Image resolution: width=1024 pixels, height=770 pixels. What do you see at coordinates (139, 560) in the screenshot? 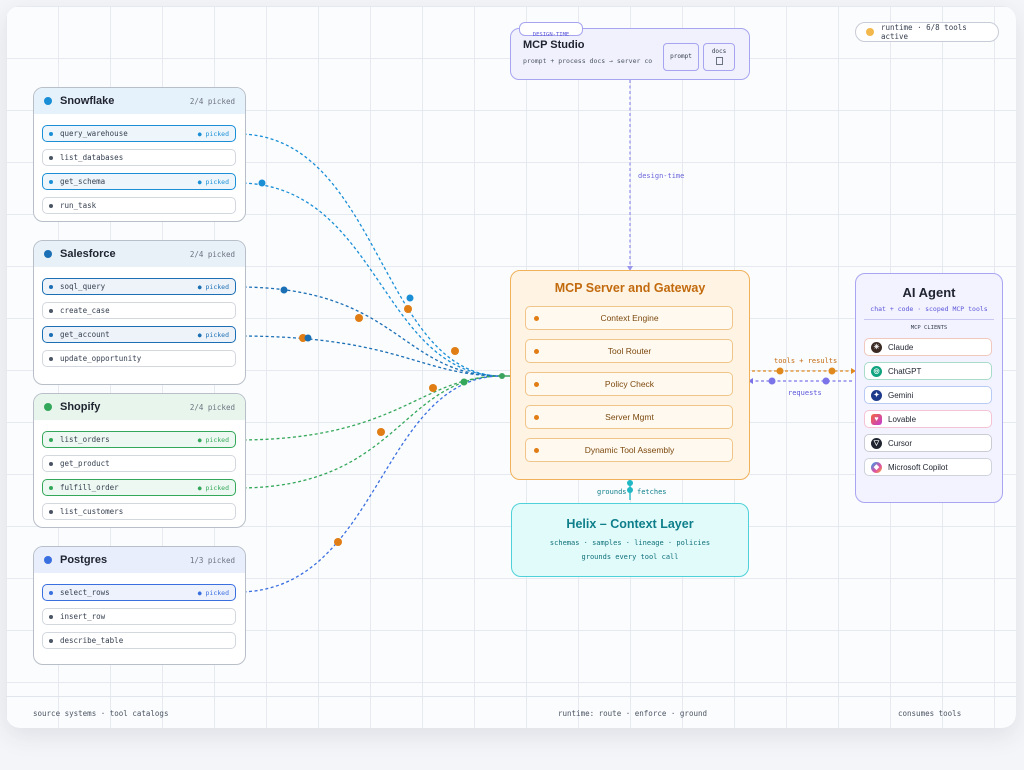
I see `card-header: Postgres 1/3 picked` at bounding box center [139, 560].